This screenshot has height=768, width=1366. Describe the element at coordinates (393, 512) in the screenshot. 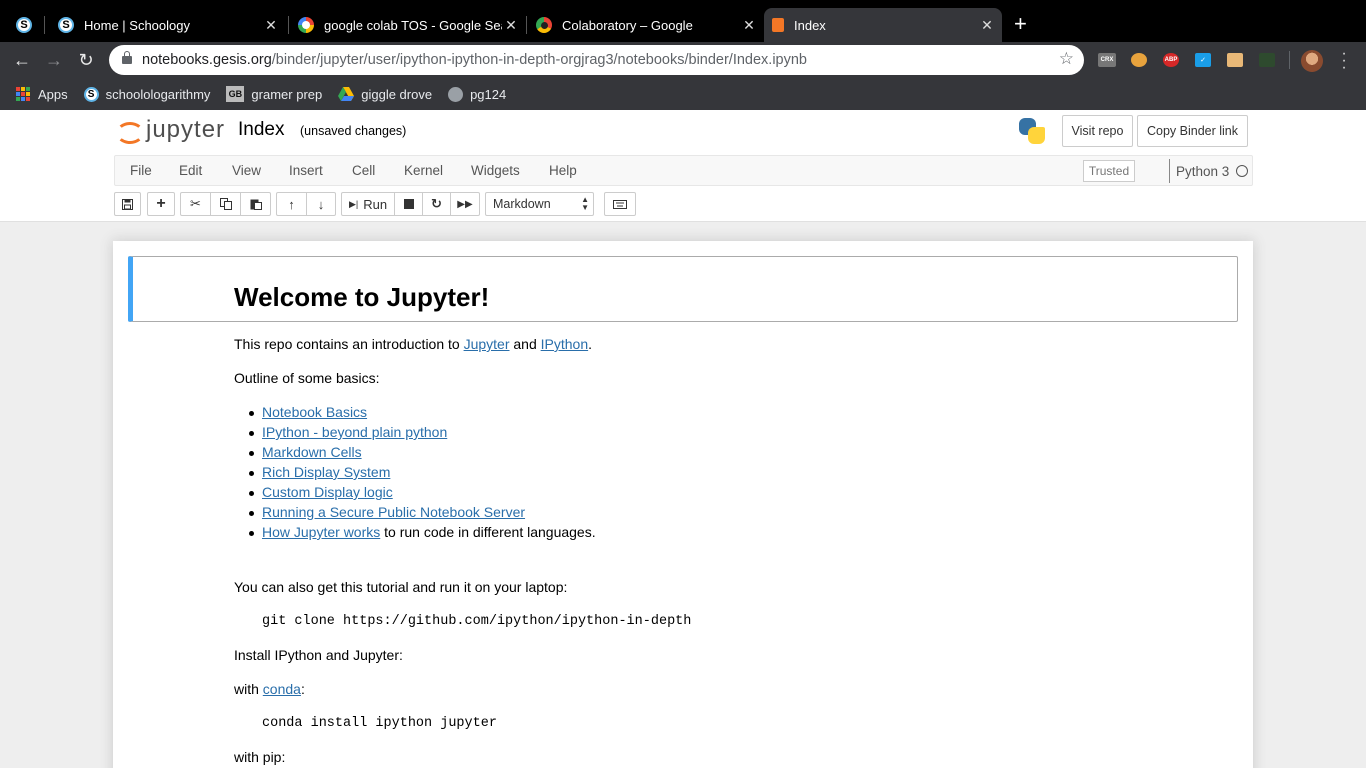

I see `secure-server-link: Running a Secure Public Notebook Server` at that location.